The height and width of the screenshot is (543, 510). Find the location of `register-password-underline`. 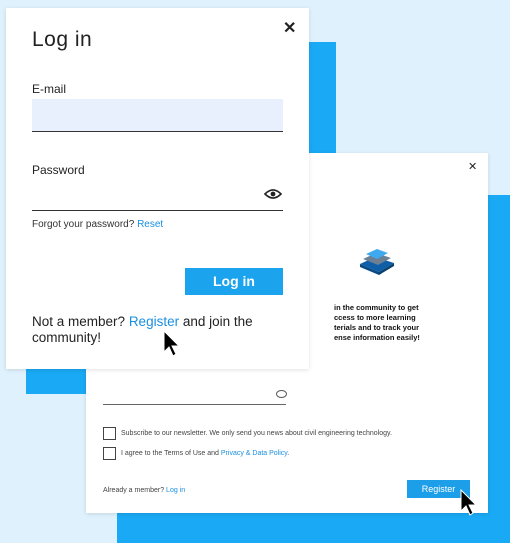

register-password-underline is located at coordinates (194, 404).